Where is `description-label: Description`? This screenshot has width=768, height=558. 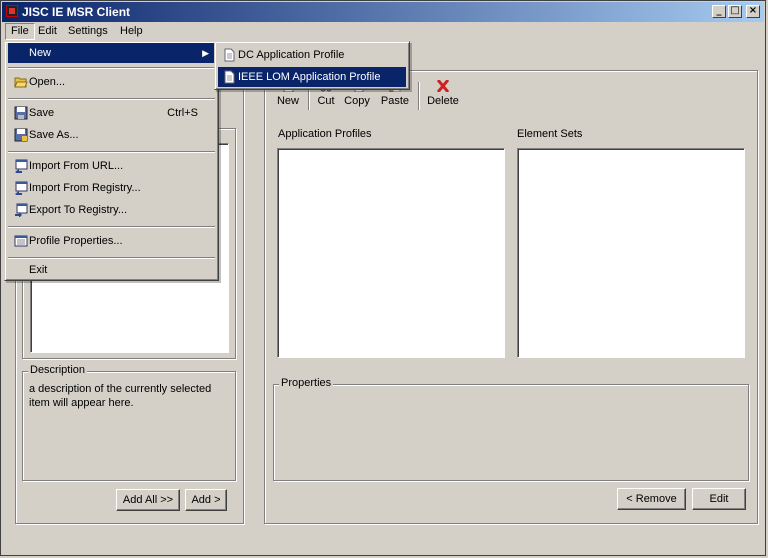
description-label: Description is located at coordinates (58, 370).